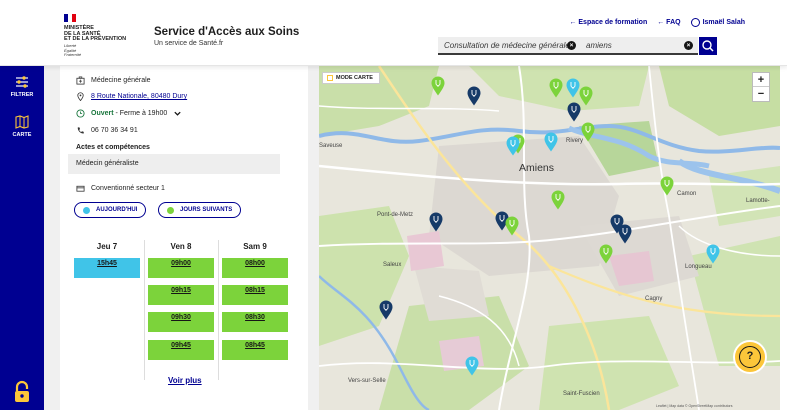 The image size is (787, 410). What do you see at coordinates (331, 146) in the screenshot?
I see `map-place-label: Saveuse` at bounding box center [331, 146].